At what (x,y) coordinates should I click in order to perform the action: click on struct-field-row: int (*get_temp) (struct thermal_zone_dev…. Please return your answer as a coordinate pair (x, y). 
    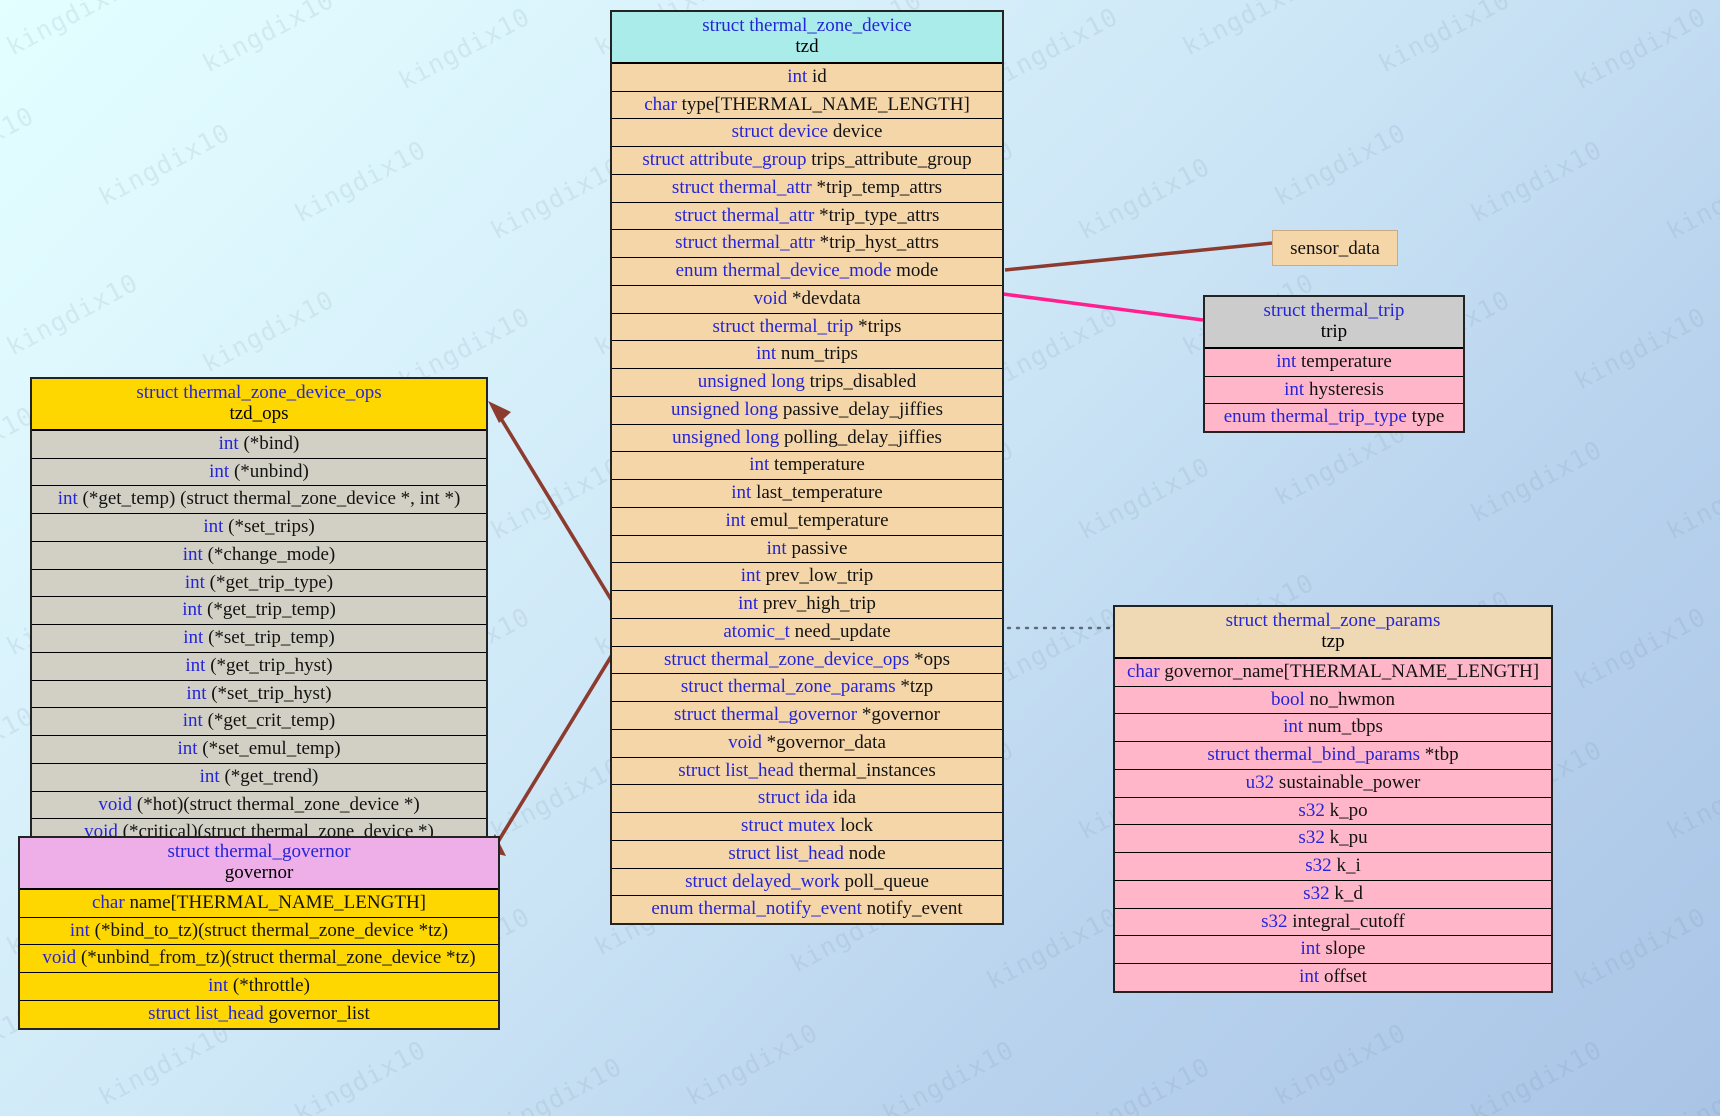
    Looking at the image, I should click on (259, 500).